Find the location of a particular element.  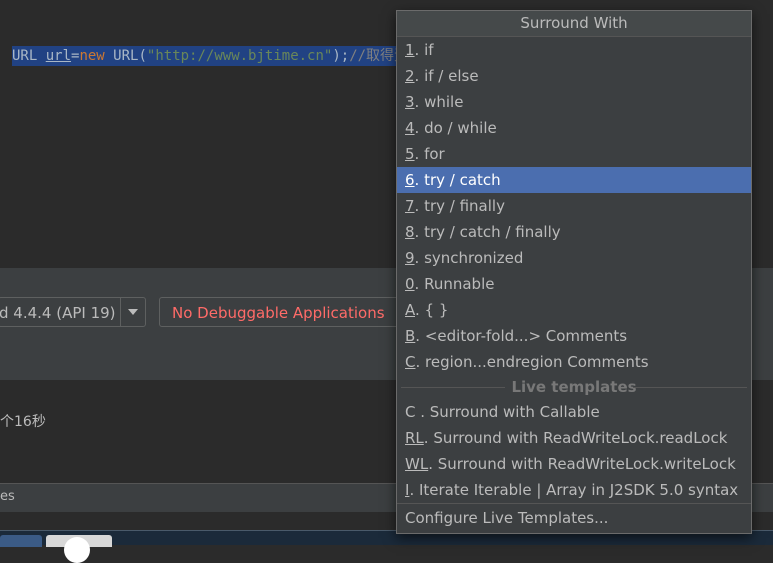

option-label: . if / else is located at coordinates (446, 76).